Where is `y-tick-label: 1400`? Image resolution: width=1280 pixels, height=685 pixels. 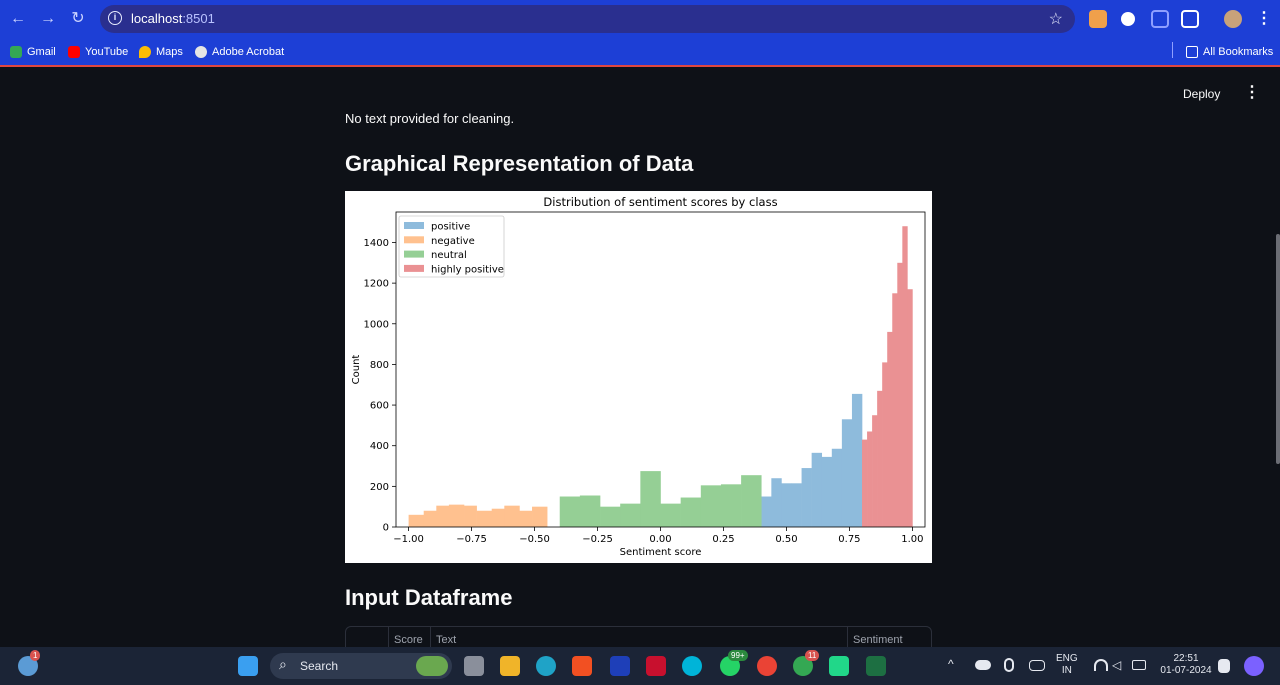
y-tick-label: 1400 is located at coordinates (376, 243).